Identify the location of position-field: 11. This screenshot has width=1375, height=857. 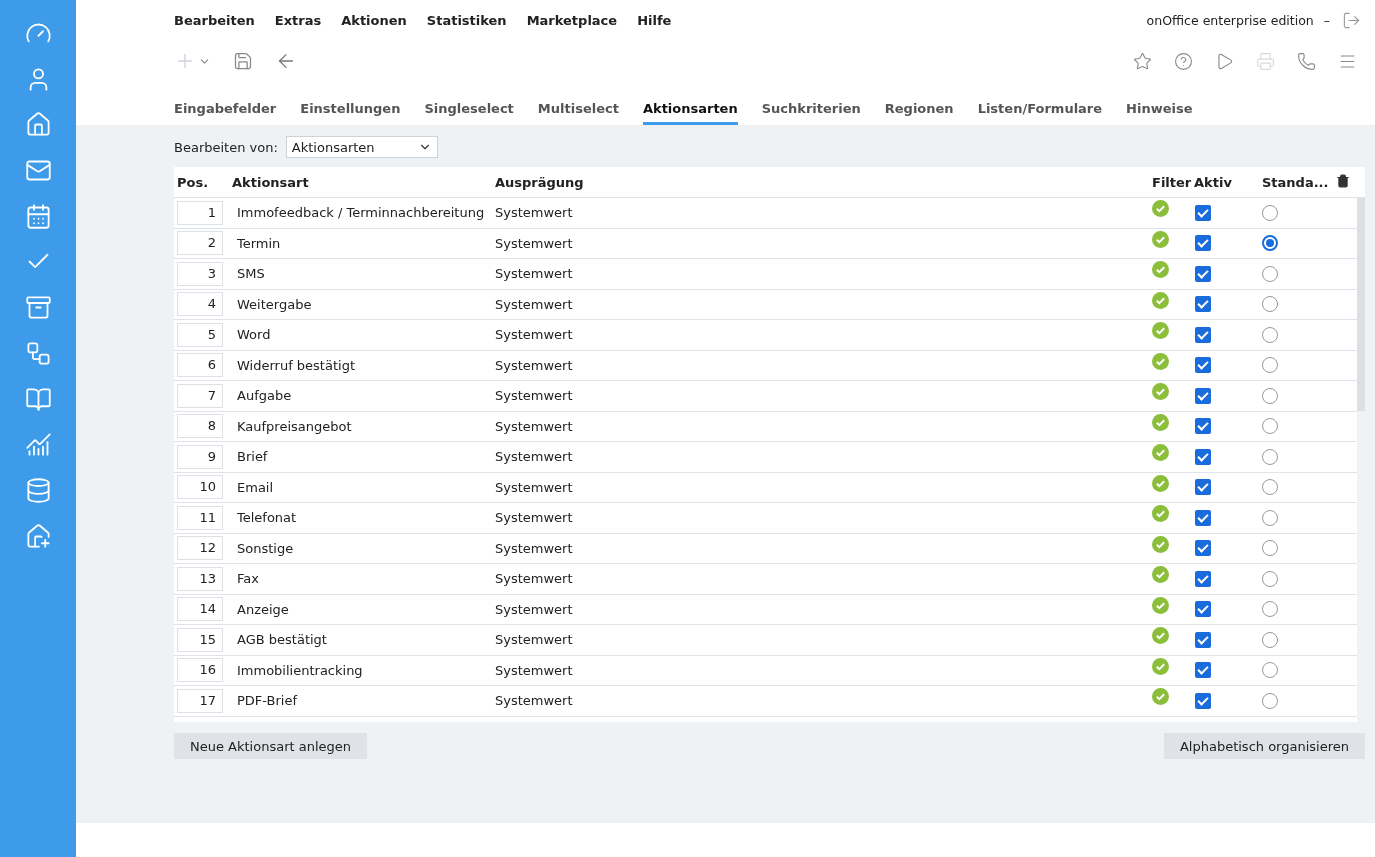
(200, 517).